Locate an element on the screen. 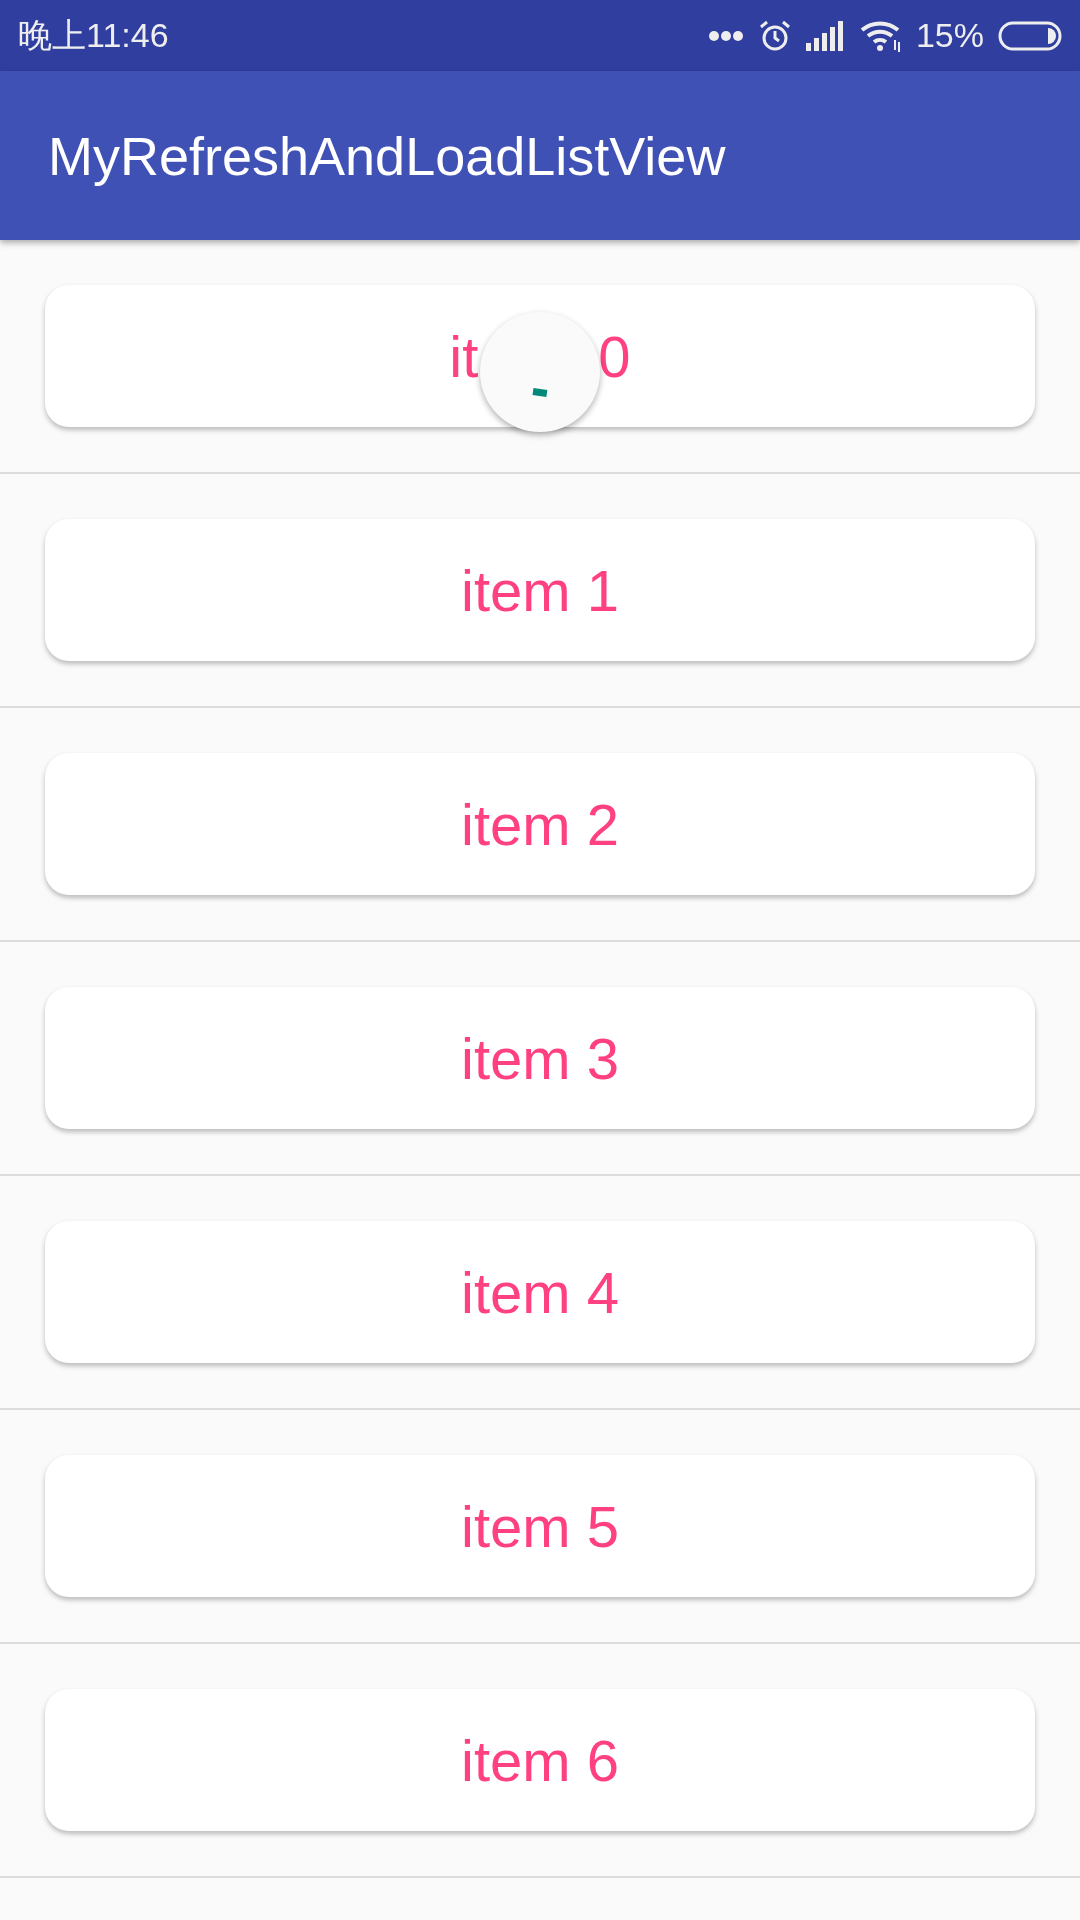 The image size is (1080, 1920). more-dots-icon is located at coordinates (725, 35).